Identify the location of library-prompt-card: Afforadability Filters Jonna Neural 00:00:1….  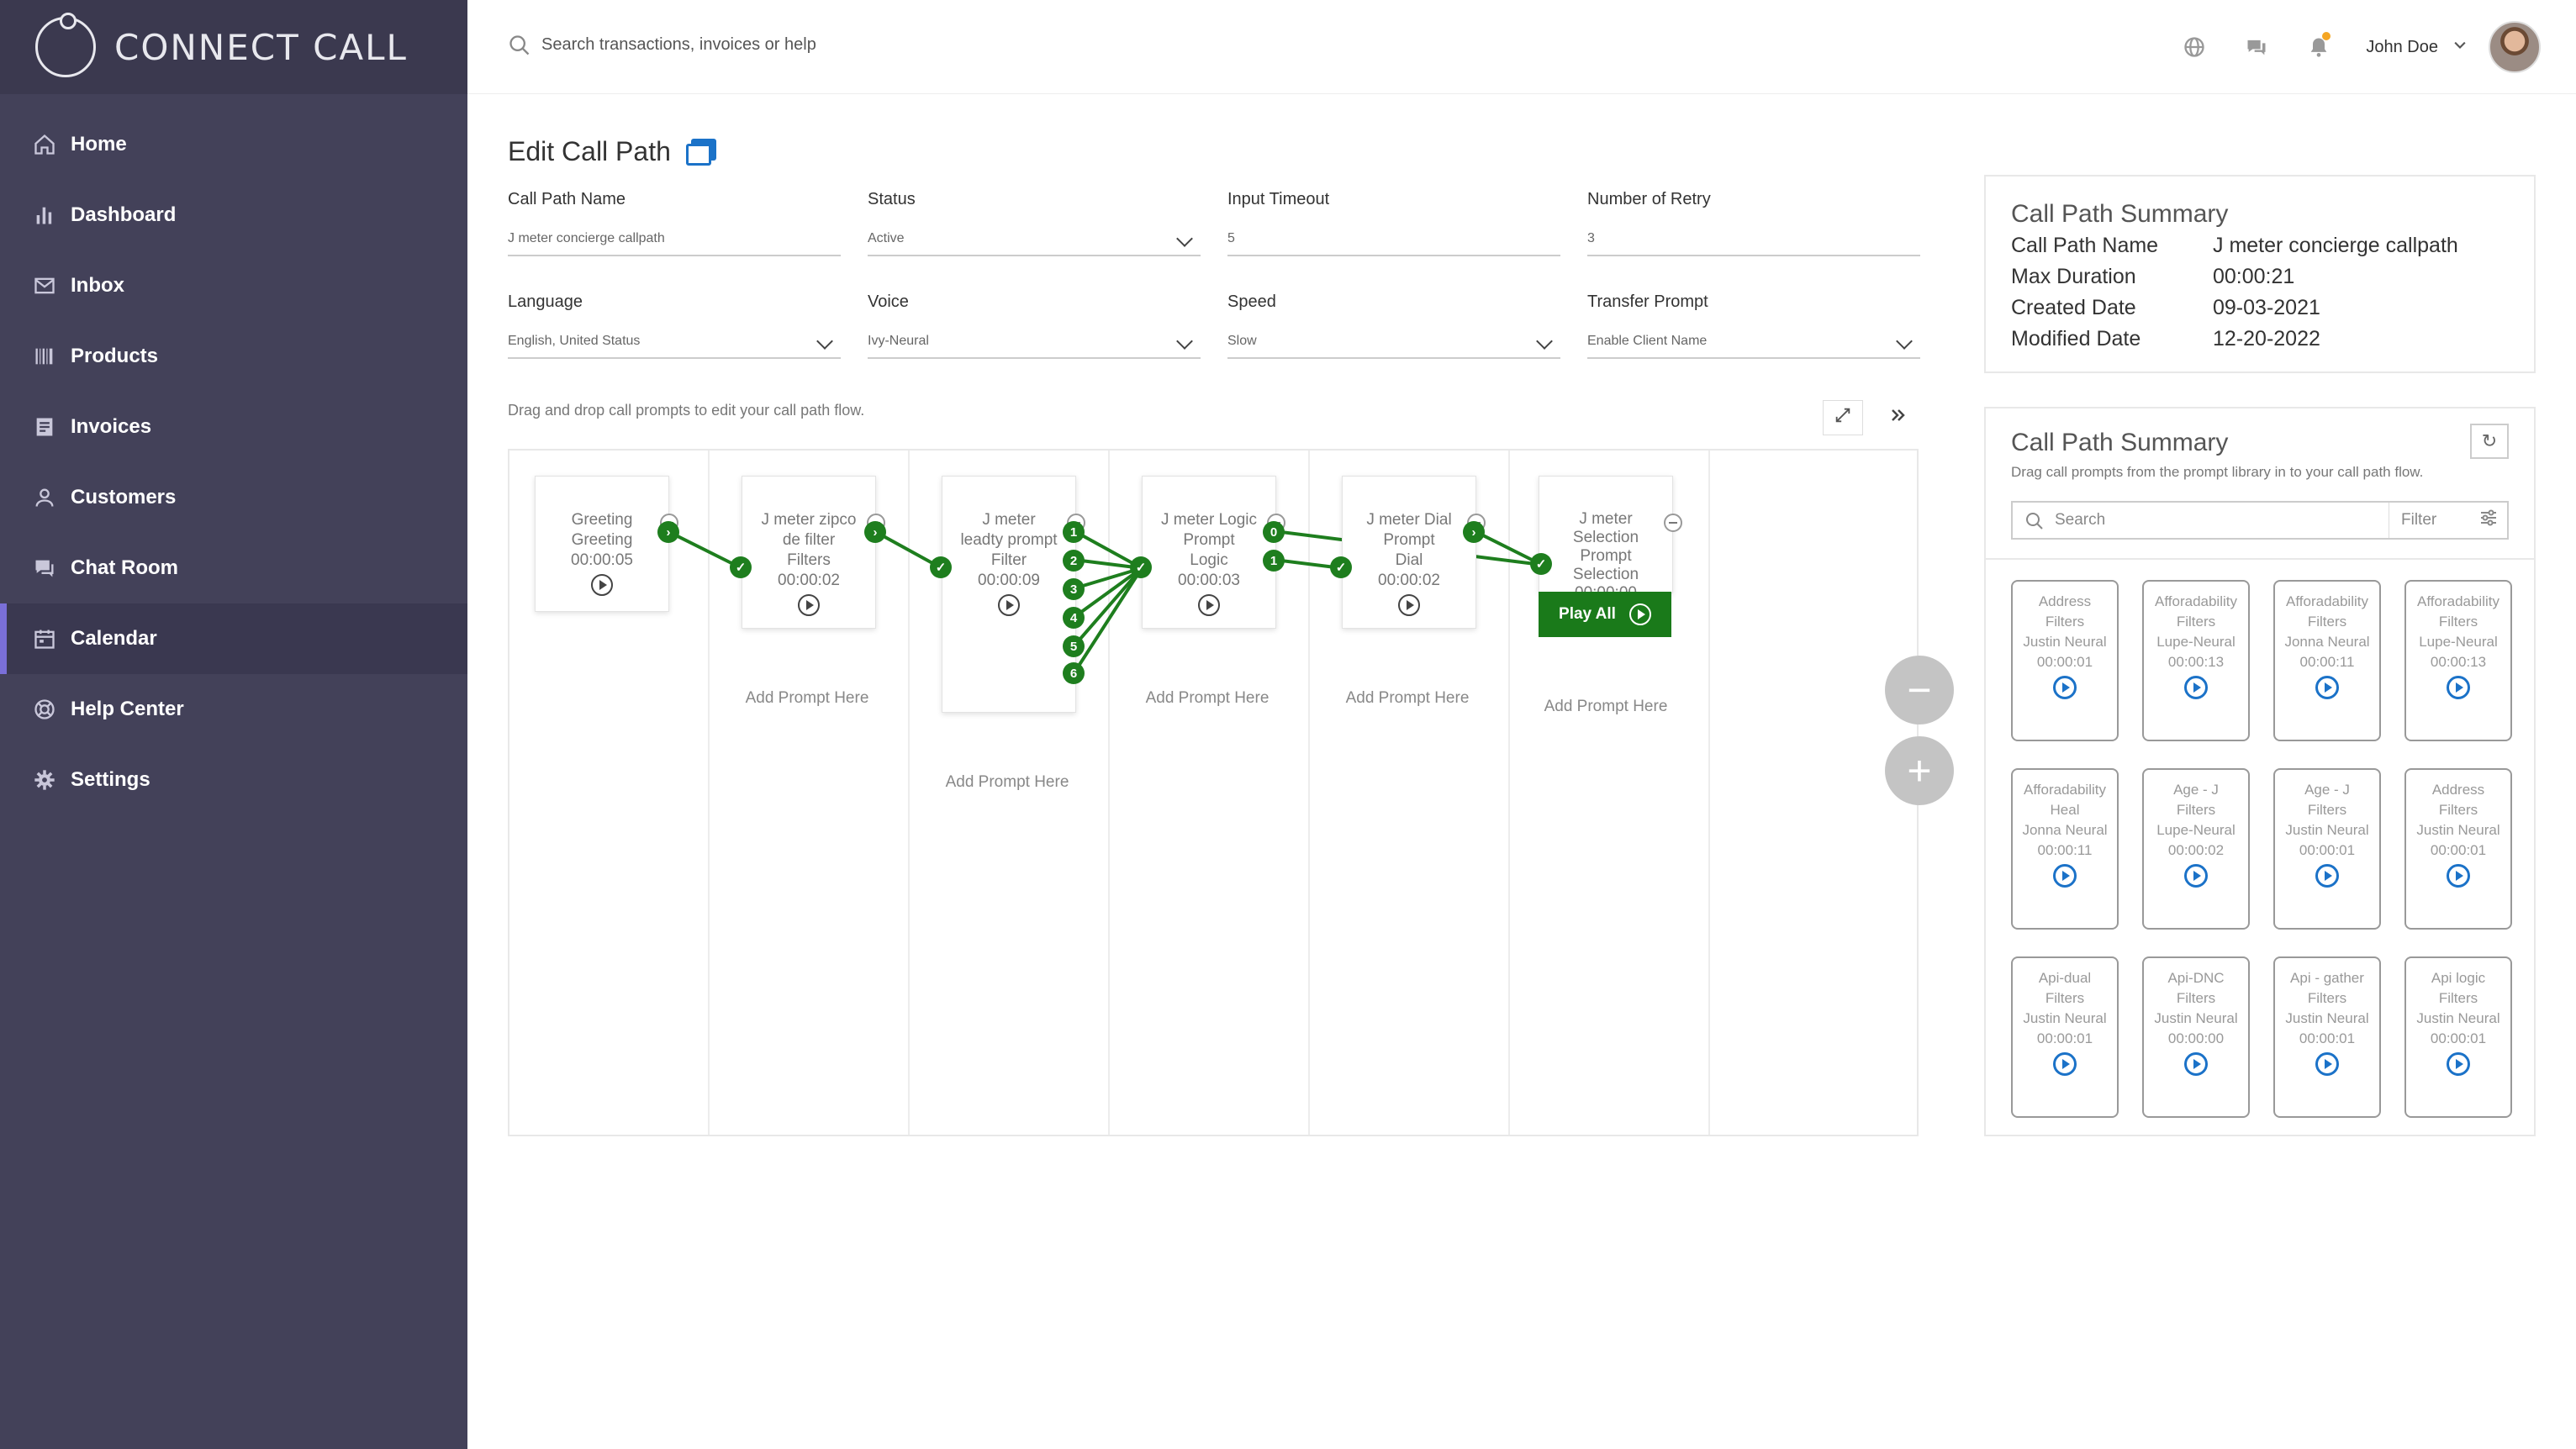
(2327, 661).